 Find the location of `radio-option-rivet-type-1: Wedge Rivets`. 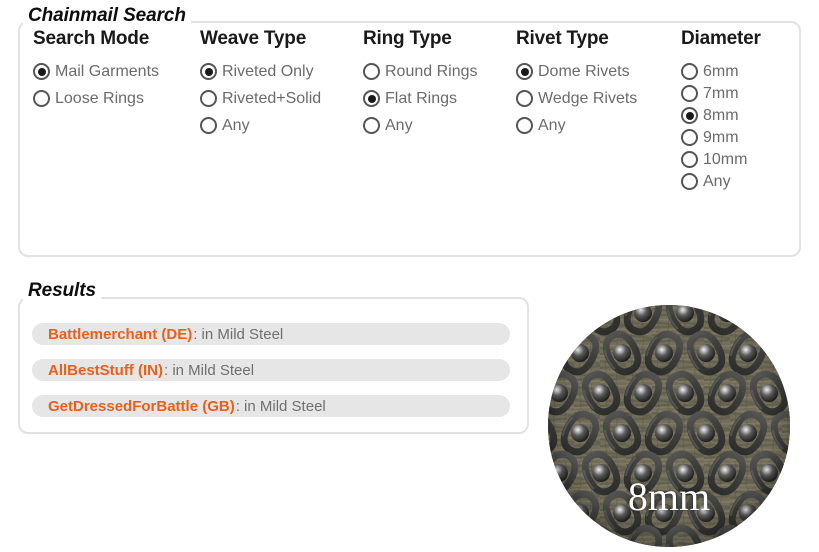

radio-option-rivet-type-1: Wedge Rivets is located at coordinates (576, 98).